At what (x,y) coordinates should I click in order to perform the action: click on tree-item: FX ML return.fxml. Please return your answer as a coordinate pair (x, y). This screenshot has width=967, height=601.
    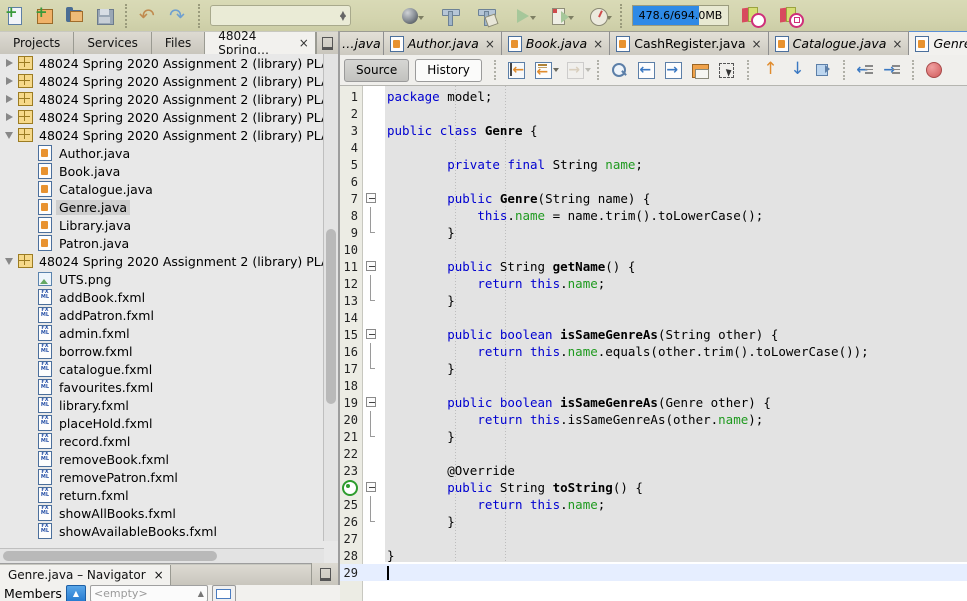
    Looking at the image, I should click on (162, 495).